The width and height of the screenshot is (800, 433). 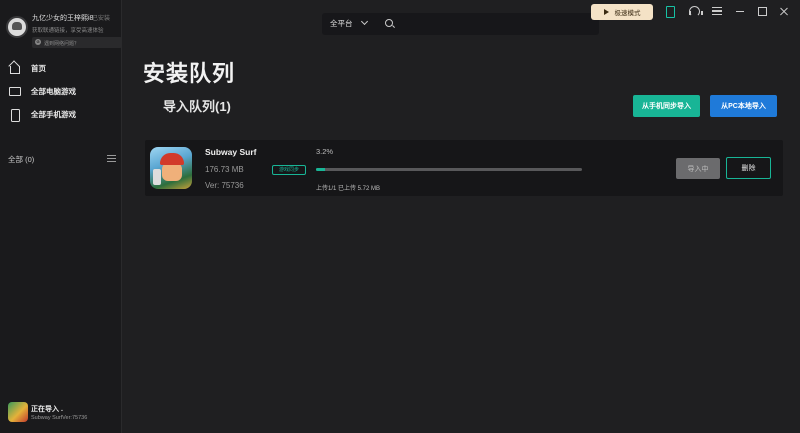 What do you see at coordinates (53, 91) in the screenshot?
I see `nav-item-pc-games-label: 全部电脑游戏` at bounding box center [53, 91].